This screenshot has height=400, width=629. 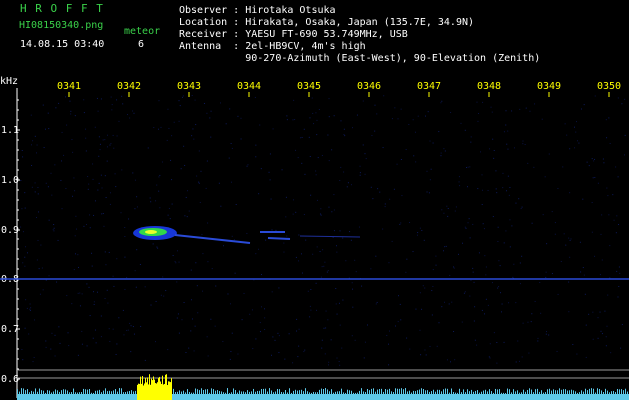 What do you see at coordinates (489, 86) in the screenshot?
I see `x-tick-label: 0348` at bounding box center [489, 86].